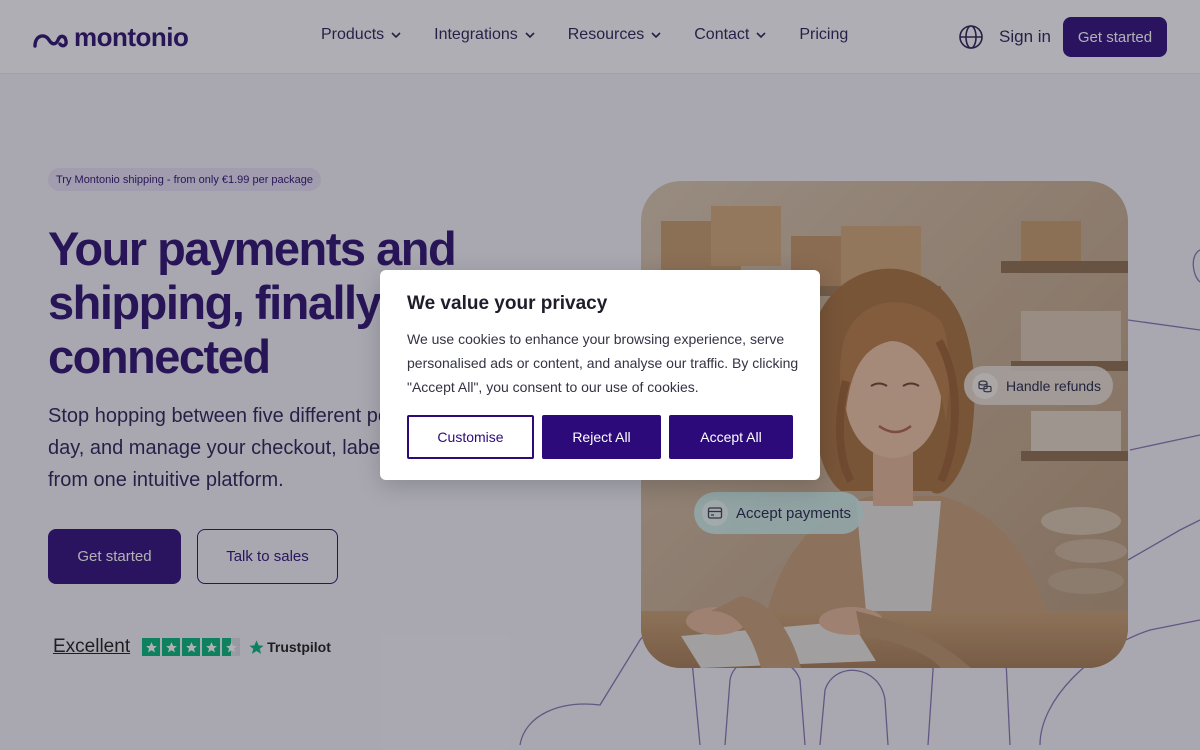  Describe the element at coordinates (731, 437) in the screenshot. I see `accept-all-button: Accept All` at that location.